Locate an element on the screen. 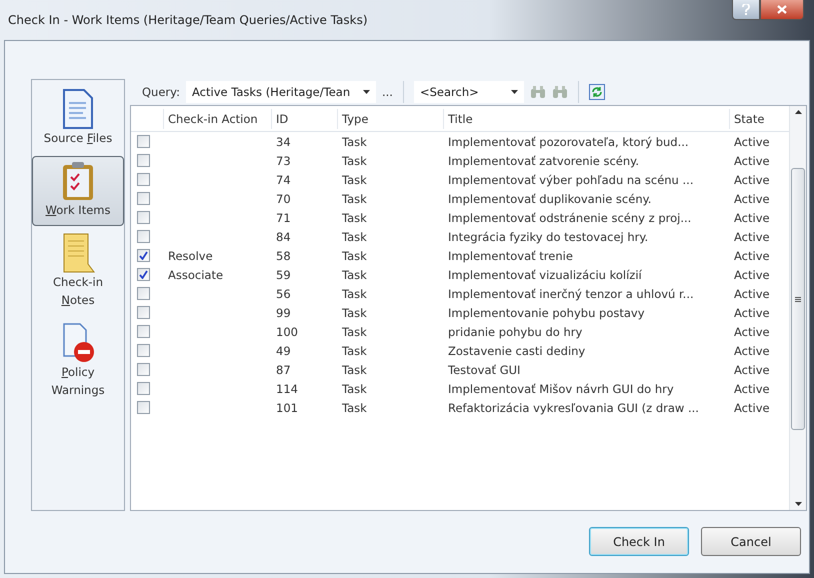  scroll-down-icon is located at coordinates (798, 504).